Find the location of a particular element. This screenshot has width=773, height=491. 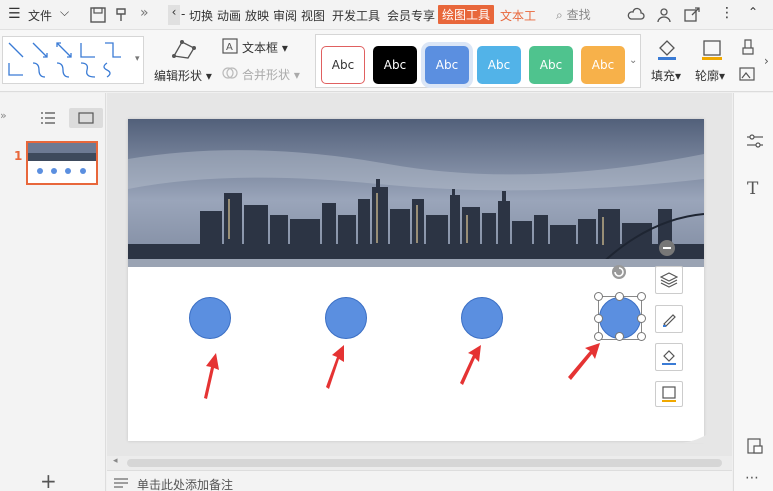

style-preset-white: Abc is located at coordinates (343, 65).